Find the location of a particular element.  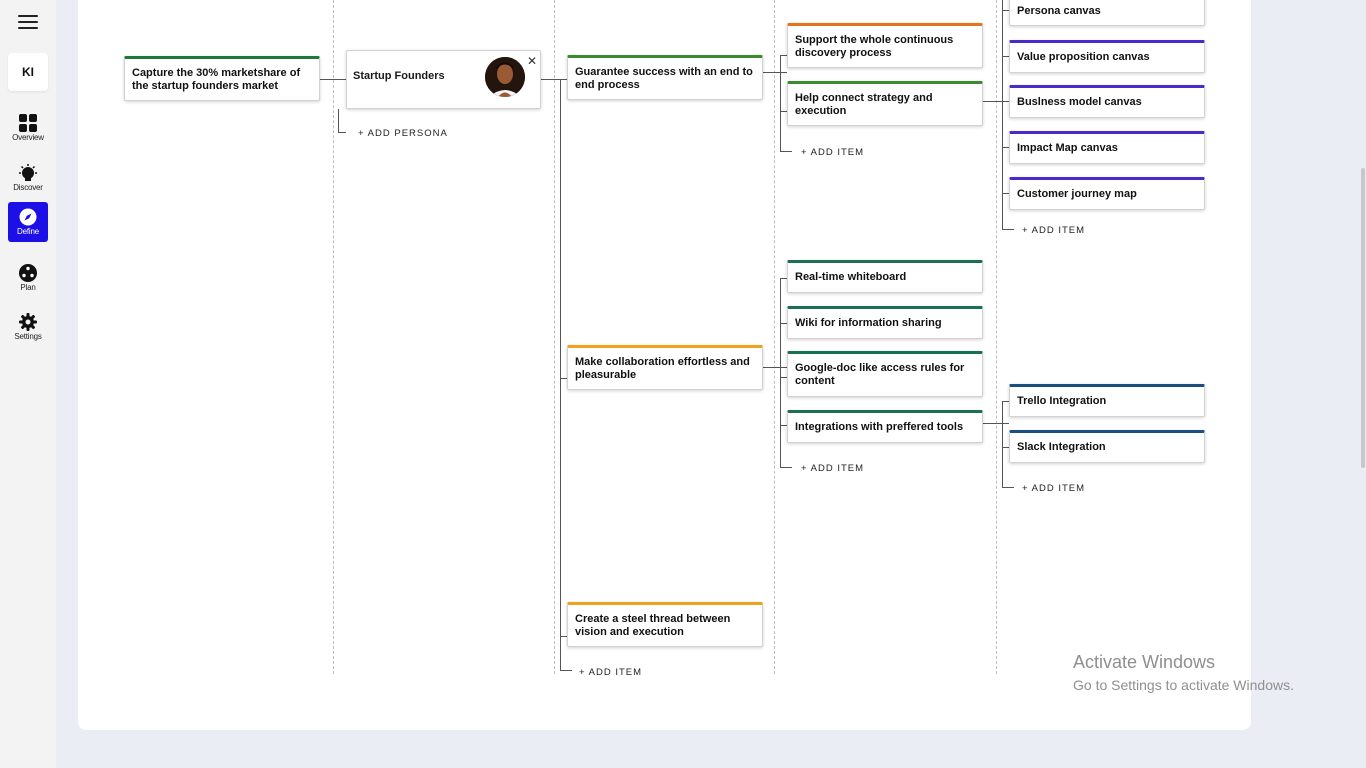

deliverable-card: Value proposition canvas is located at coordinates (1107, 56).